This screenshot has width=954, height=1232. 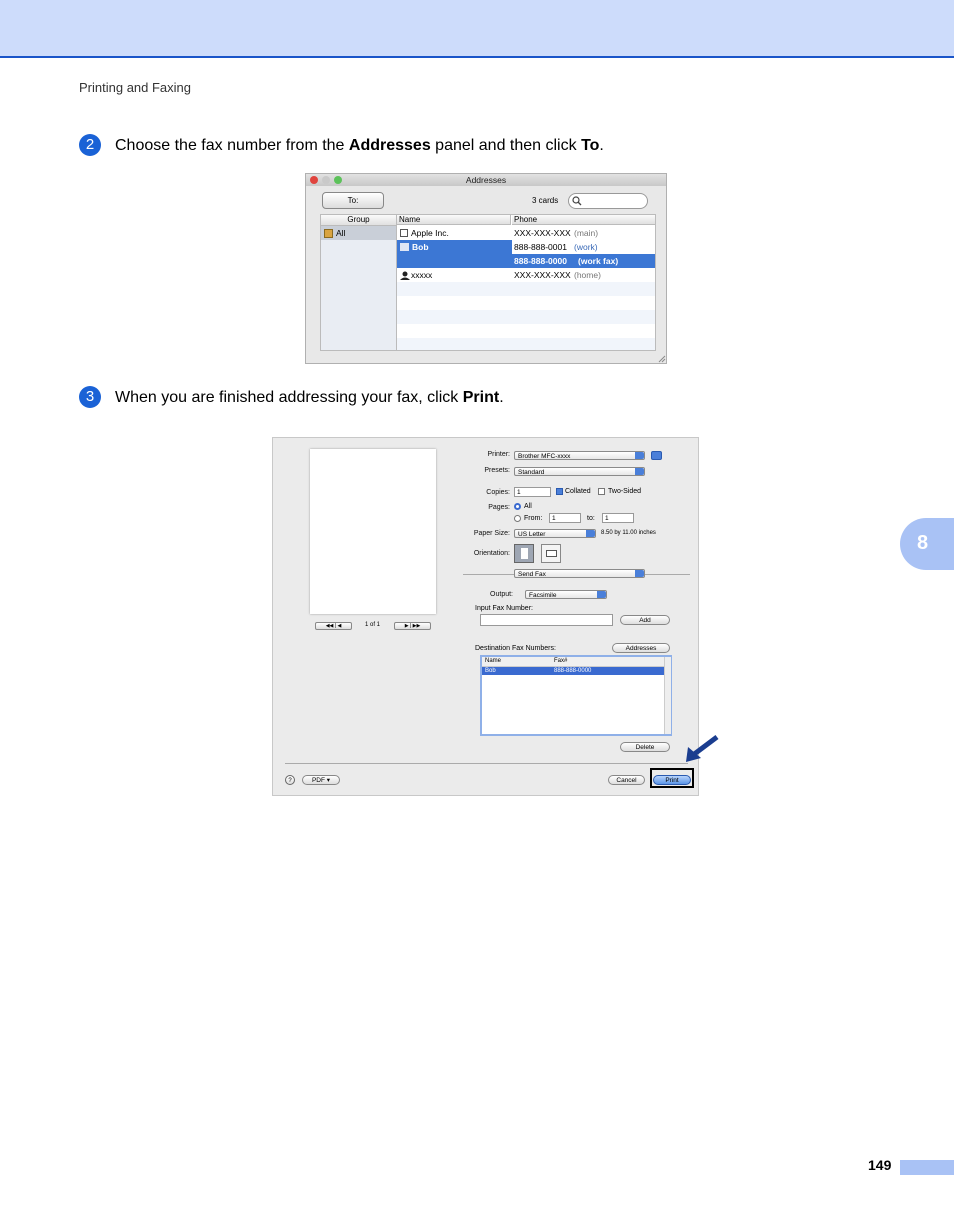 I want to click on dest-name: Bob, so click(x=490, y=671).